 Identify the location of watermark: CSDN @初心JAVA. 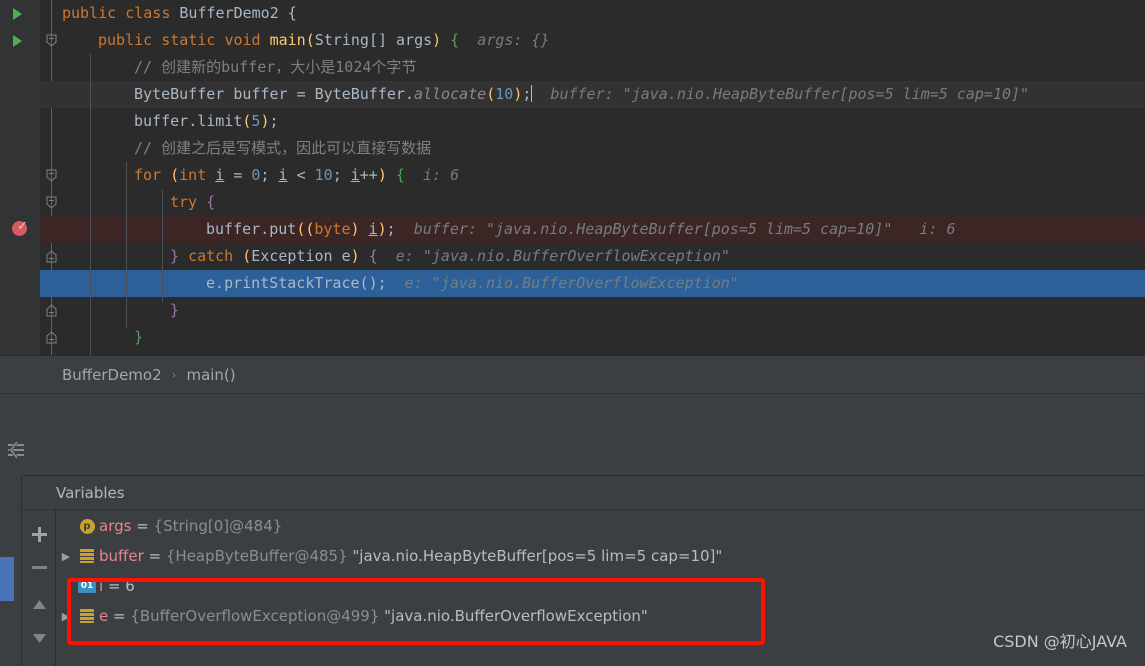
(1060, 641).